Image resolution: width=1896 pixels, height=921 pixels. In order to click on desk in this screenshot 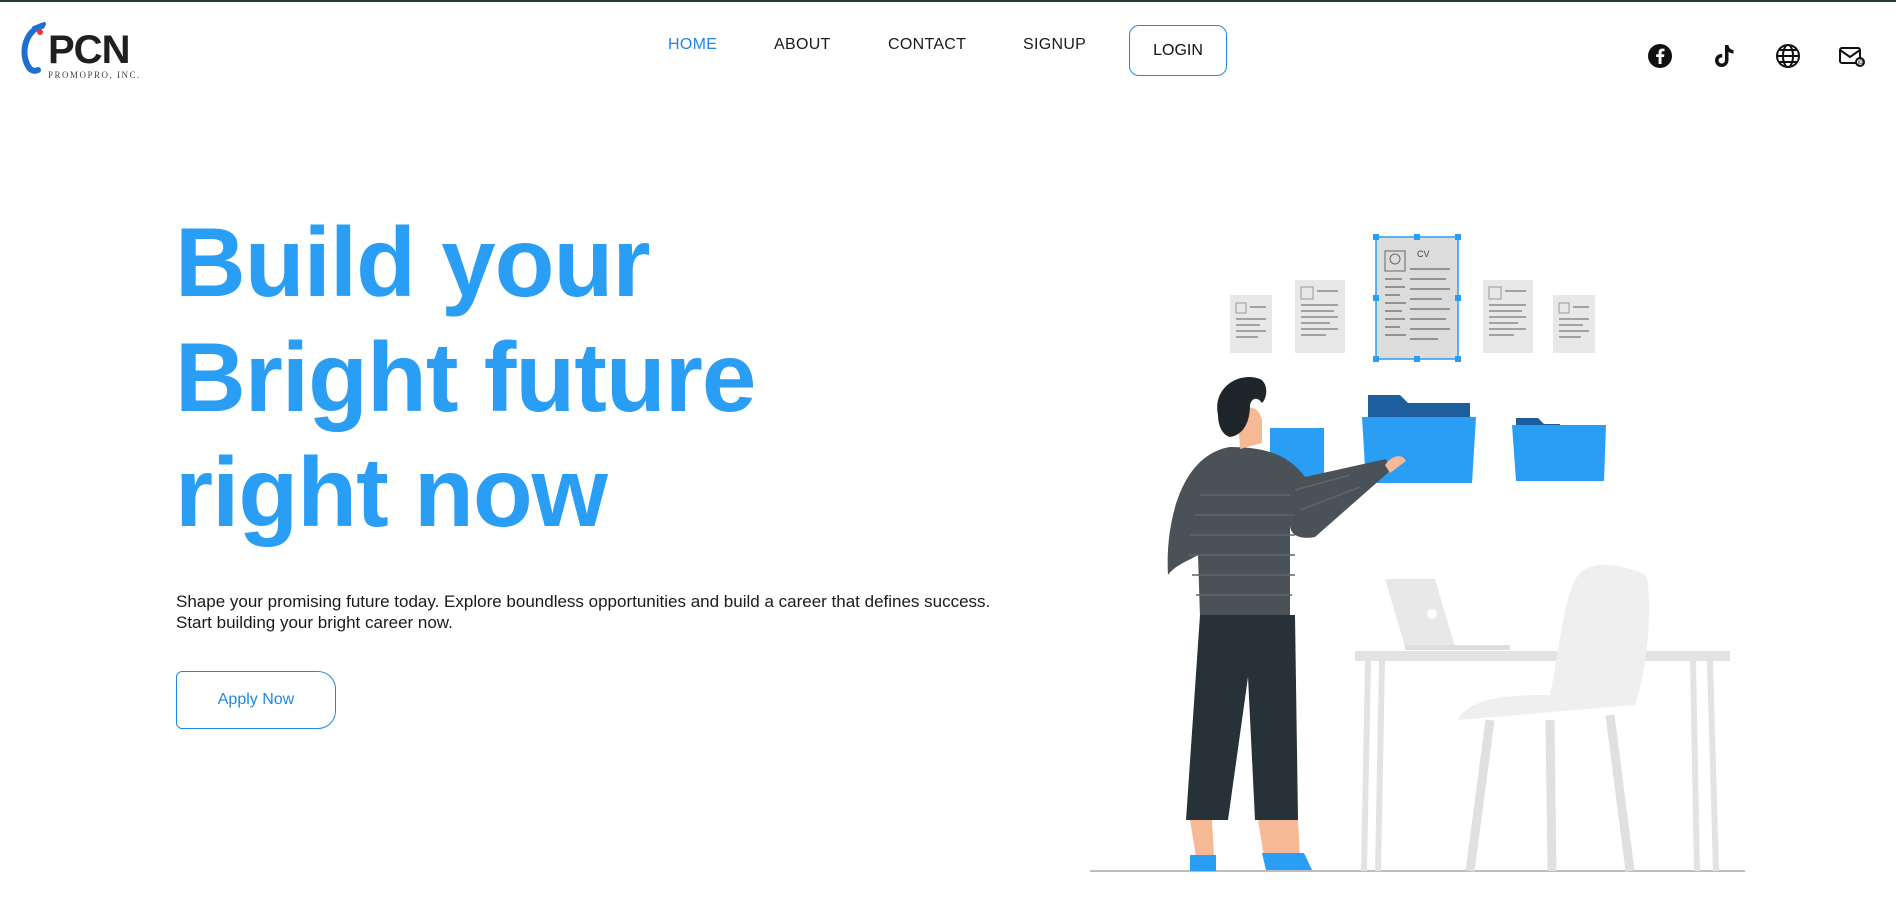, I will do `click(1542, 761)`.